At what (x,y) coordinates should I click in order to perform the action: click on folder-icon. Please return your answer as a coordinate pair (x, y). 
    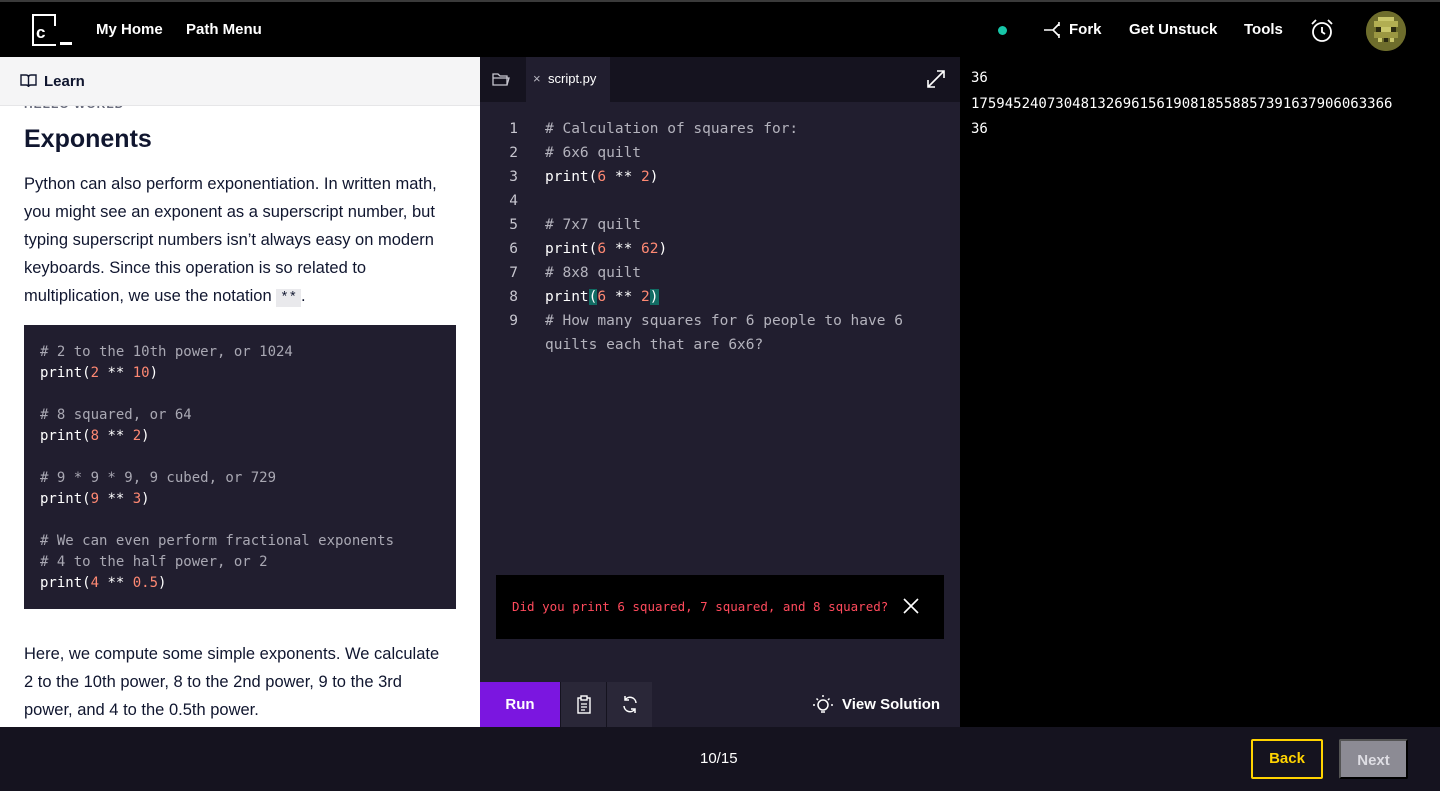
    Looking at the image, I should click on (501, 79).